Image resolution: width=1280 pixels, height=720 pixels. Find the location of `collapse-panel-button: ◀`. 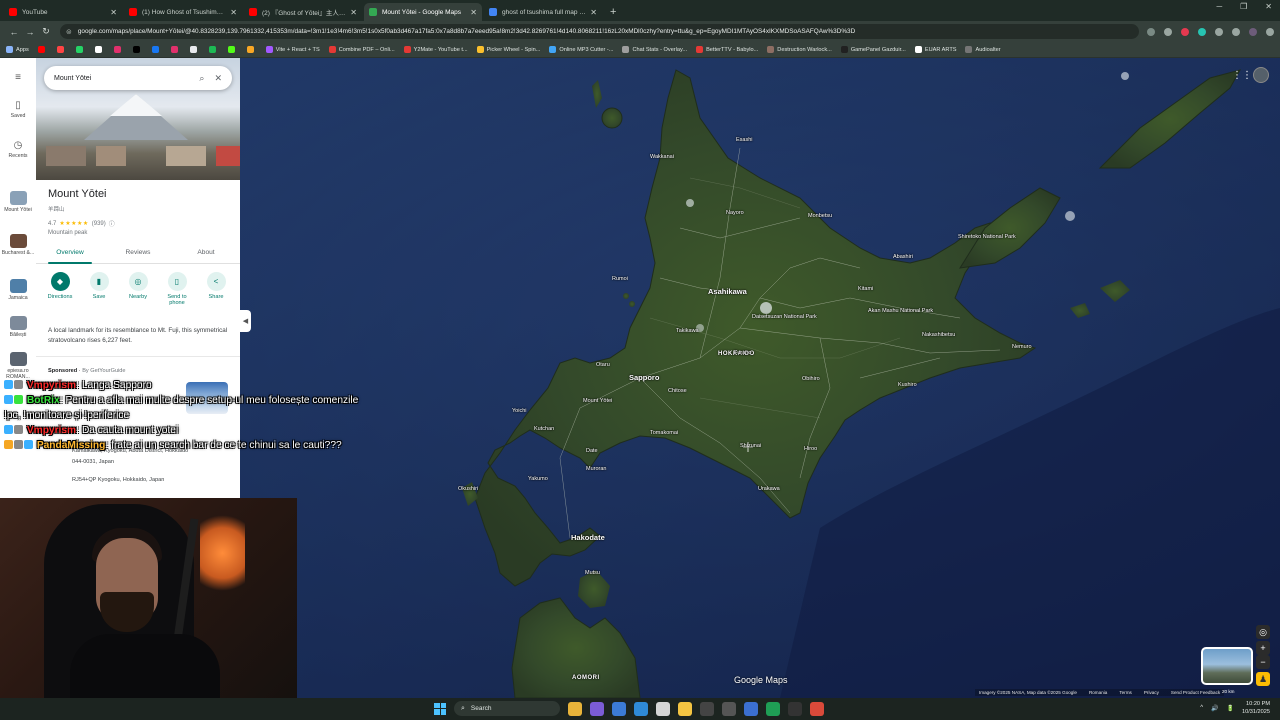

collapse-panel-button: ◀ is located at coordinates (245, 321).